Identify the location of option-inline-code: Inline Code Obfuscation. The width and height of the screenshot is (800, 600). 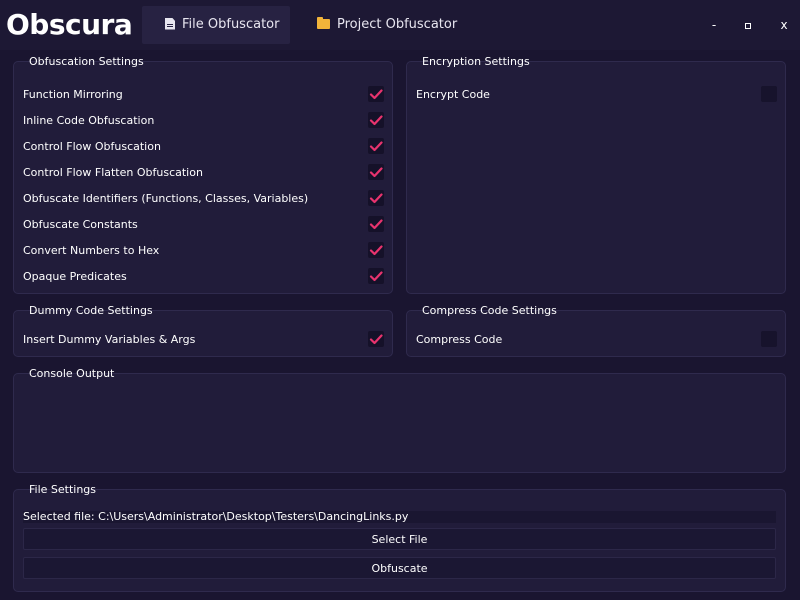
(203, 121).